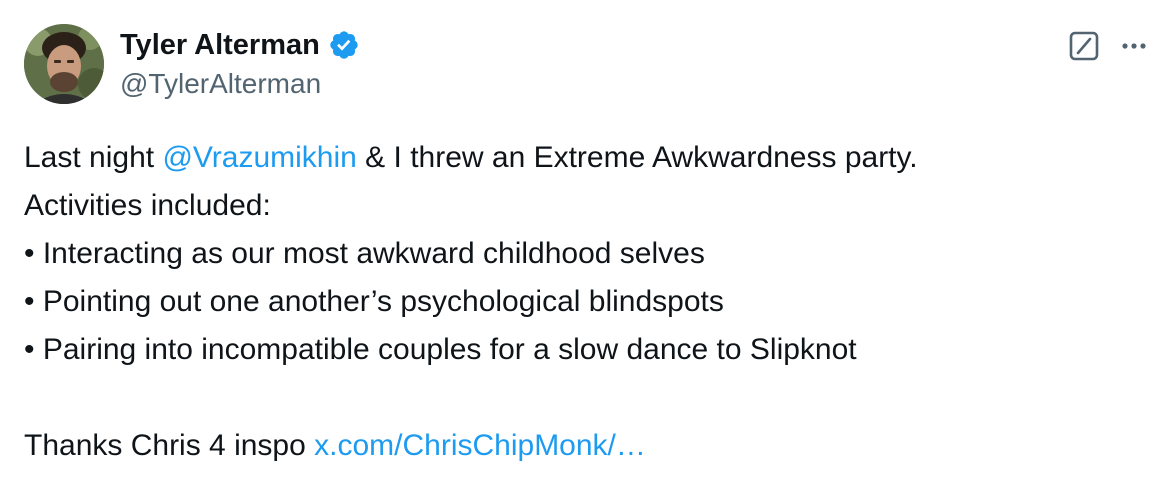  I want to click on tweet-text-segment: & I threw an Extreme Awkwardness party., so click(637, 157).